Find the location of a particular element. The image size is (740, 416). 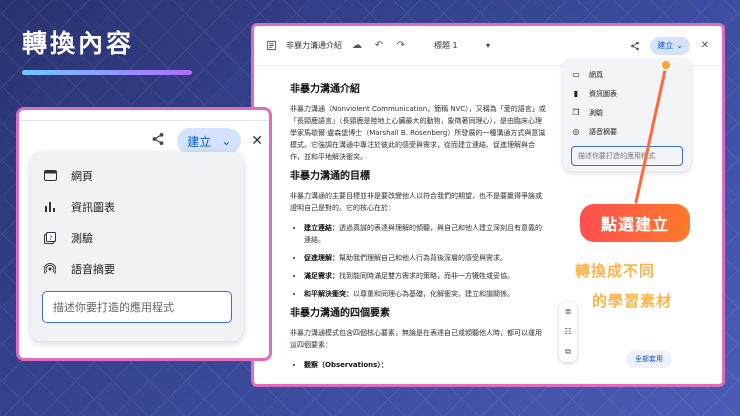

menu-item-web-page: 網頁 is located at coordinates (137, 175).